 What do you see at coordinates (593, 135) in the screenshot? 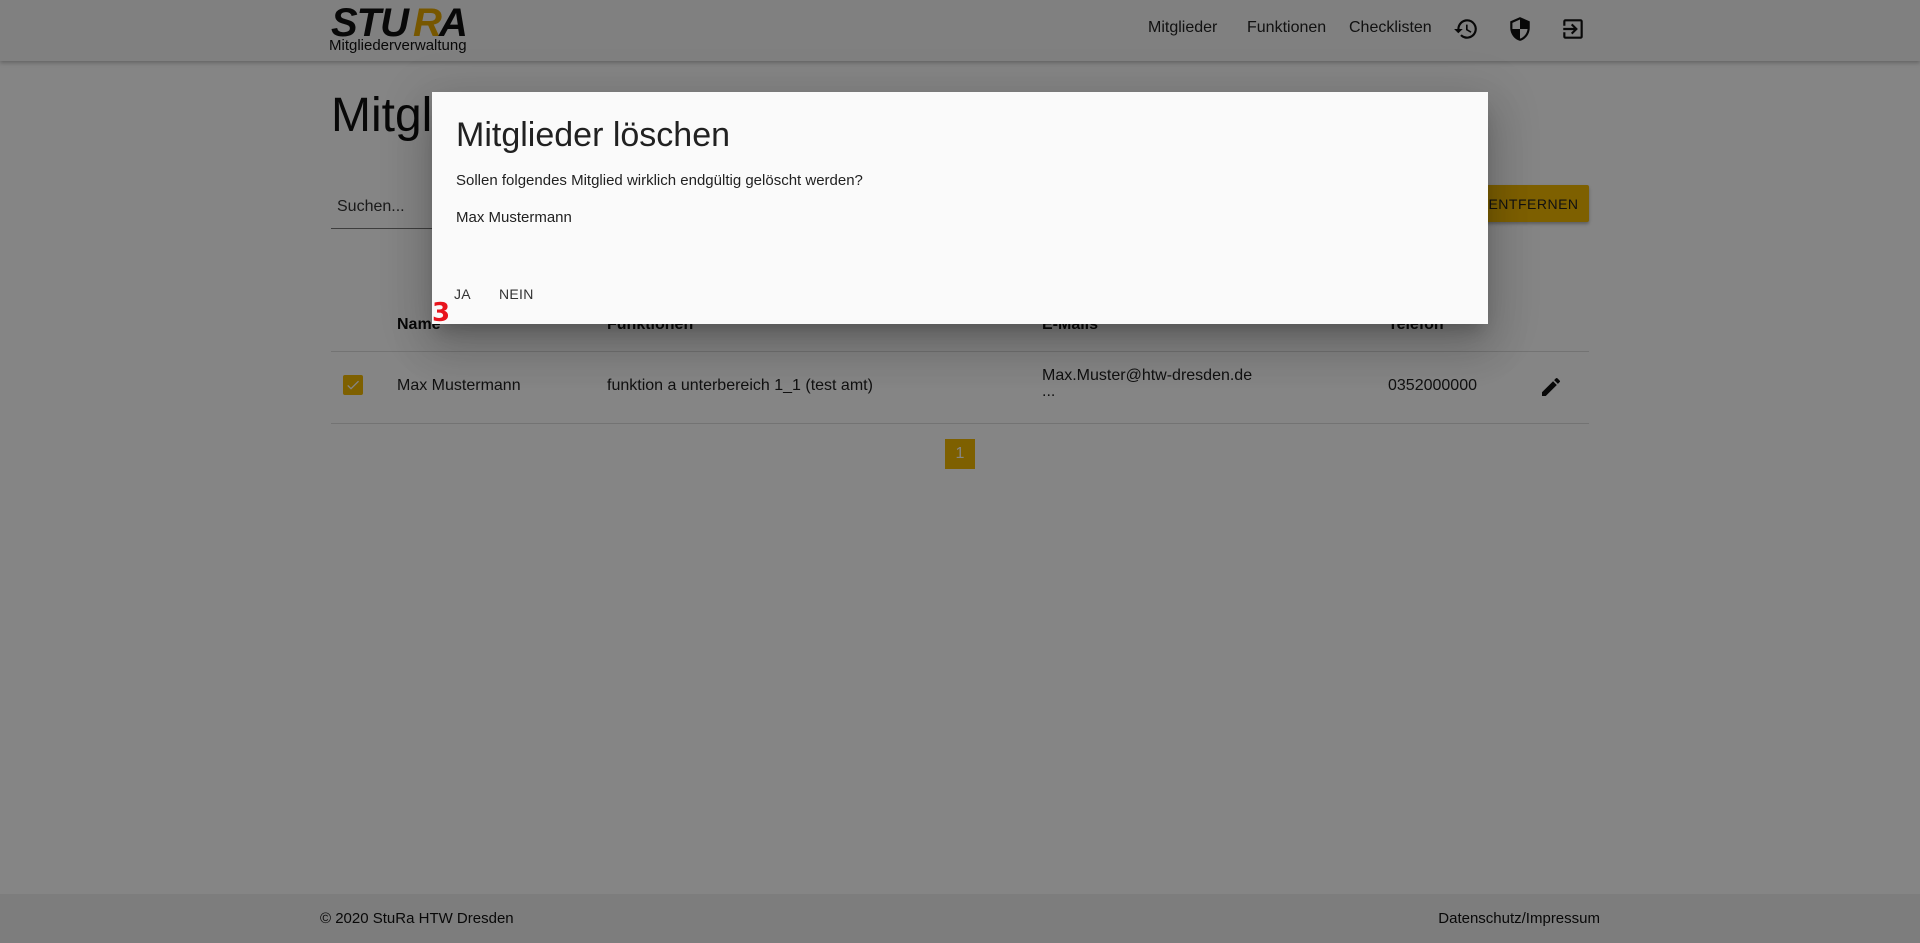
I see `dialog-title: Mitglieder löschen` at bounding box center [593, 135].